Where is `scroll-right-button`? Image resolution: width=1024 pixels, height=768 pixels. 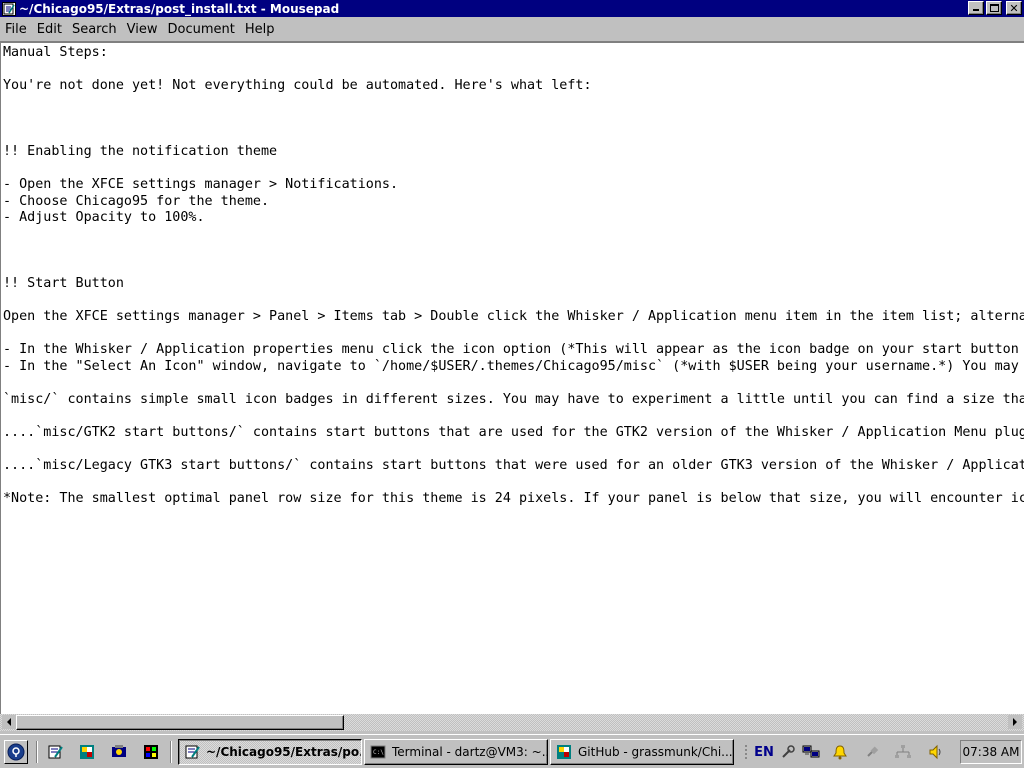 scroll-right-button is located at coordinates (1015, 722).